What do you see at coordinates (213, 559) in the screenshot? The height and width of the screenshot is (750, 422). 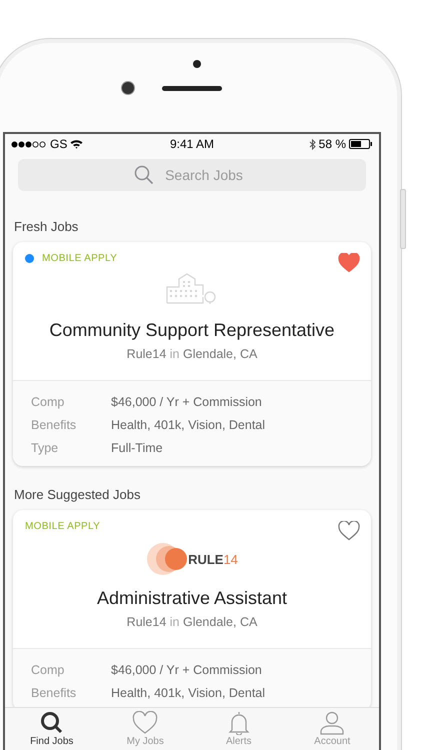 I see `brand-logo-text: RULE14` at bounding box center [213, 559].